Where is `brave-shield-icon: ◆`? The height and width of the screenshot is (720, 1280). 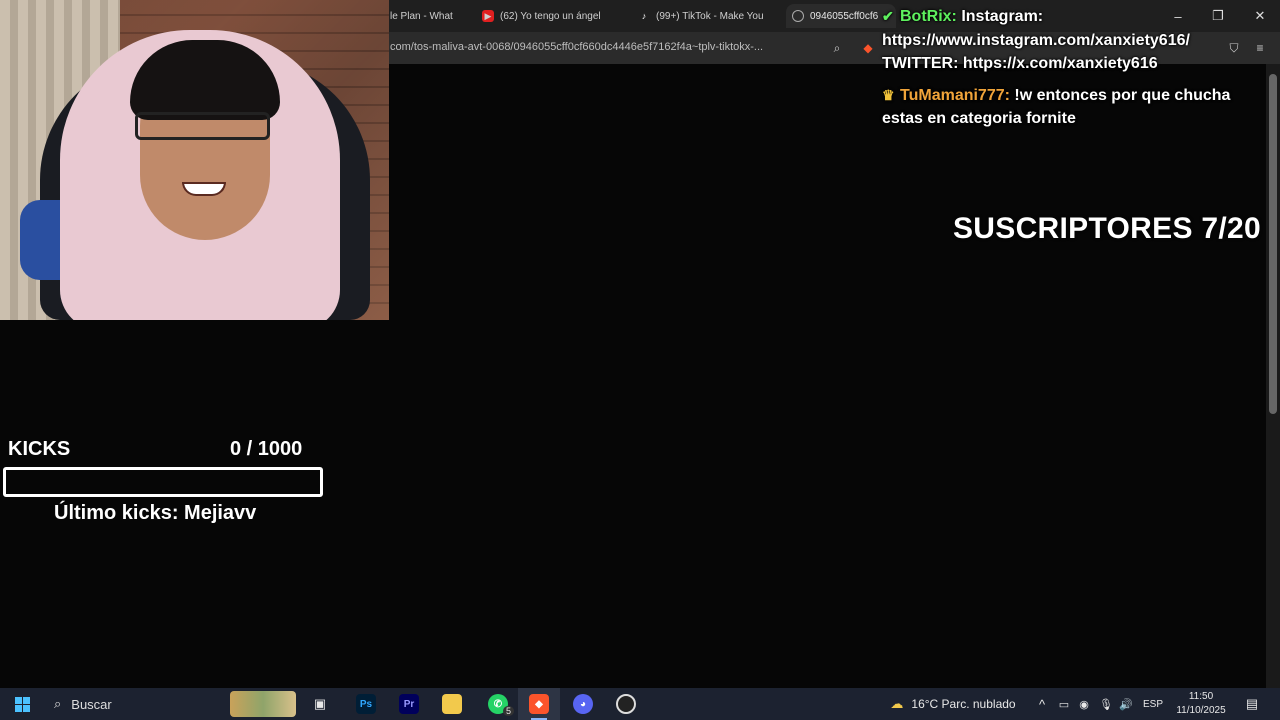
brave-shield-icon: ◆ is located at coordinates (868, 48).